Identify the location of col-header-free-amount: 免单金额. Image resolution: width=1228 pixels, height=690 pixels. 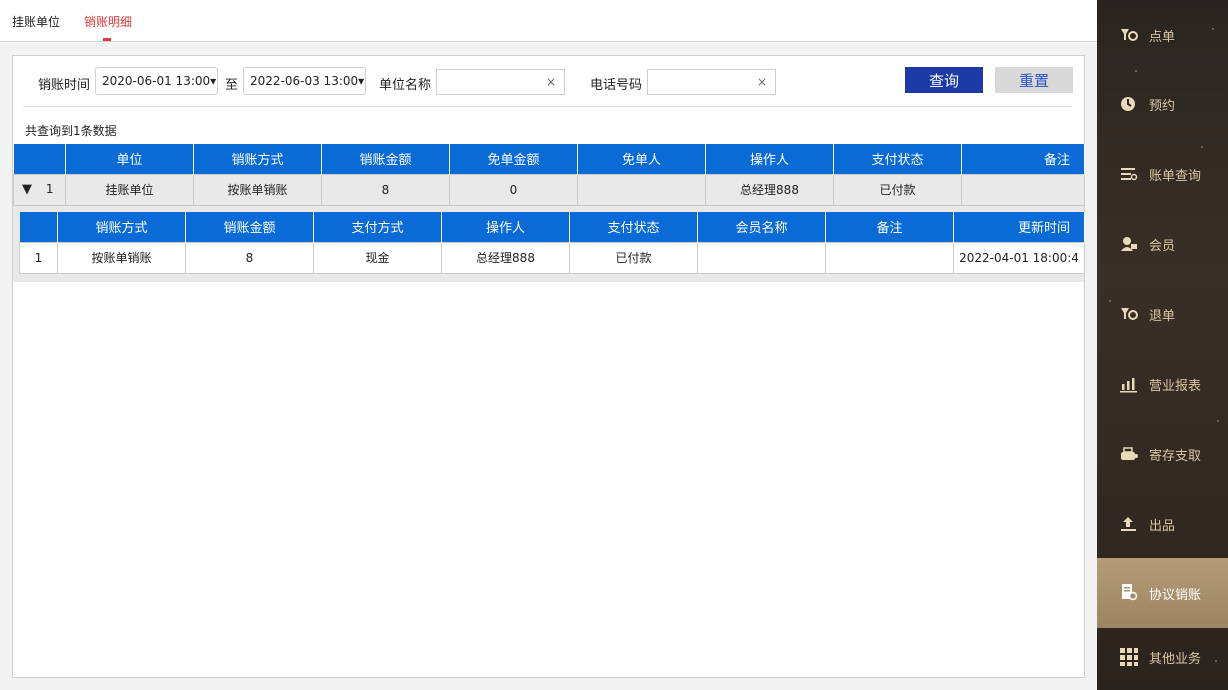
(513, 159).